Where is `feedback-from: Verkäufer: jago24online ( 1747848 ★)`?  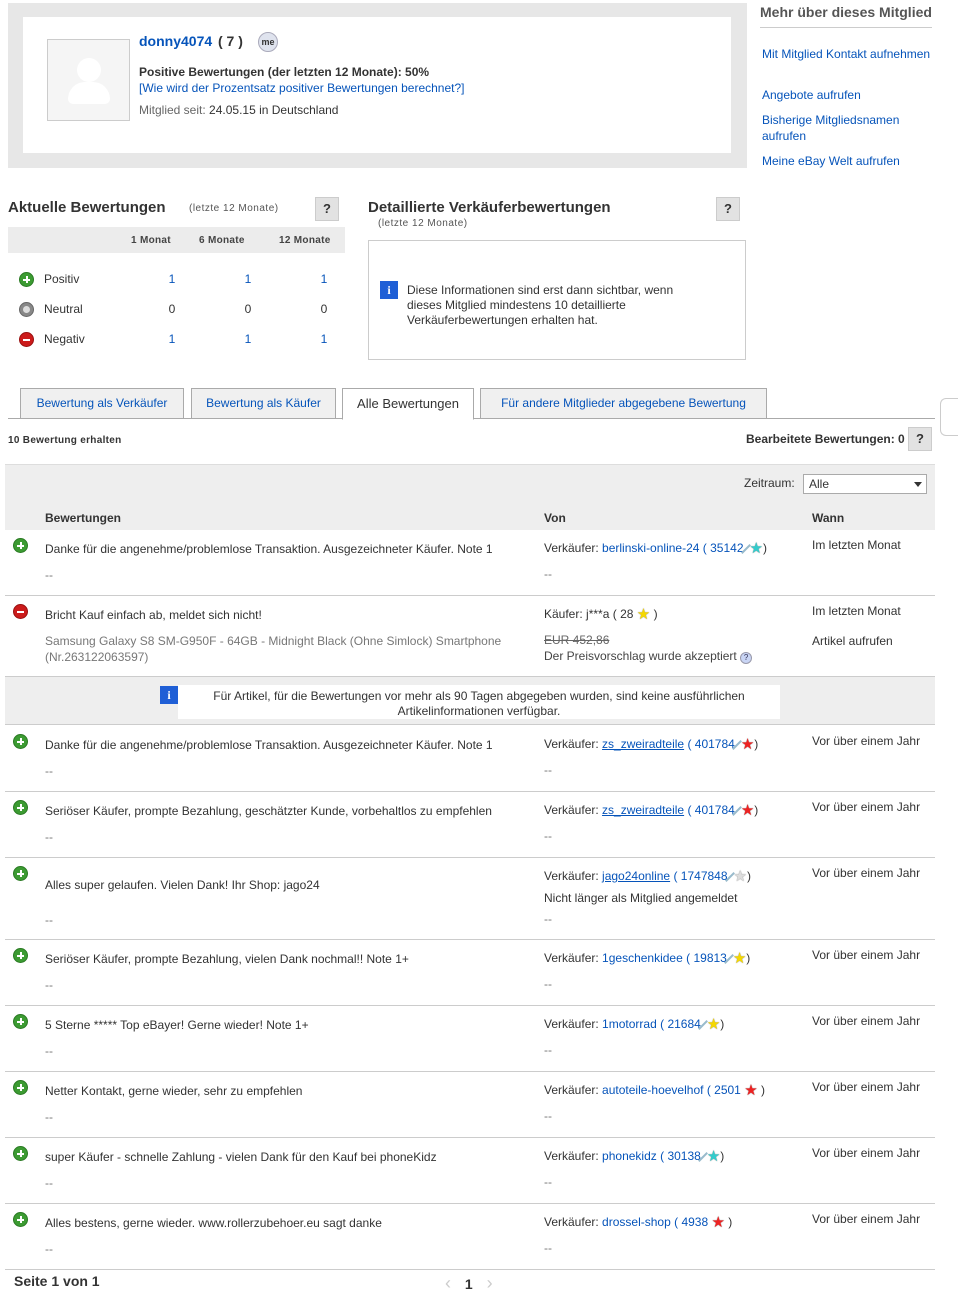 feedback-from: Verkäufer: jago24online ( 1747848 ★) is located at coordinates (647, 876).